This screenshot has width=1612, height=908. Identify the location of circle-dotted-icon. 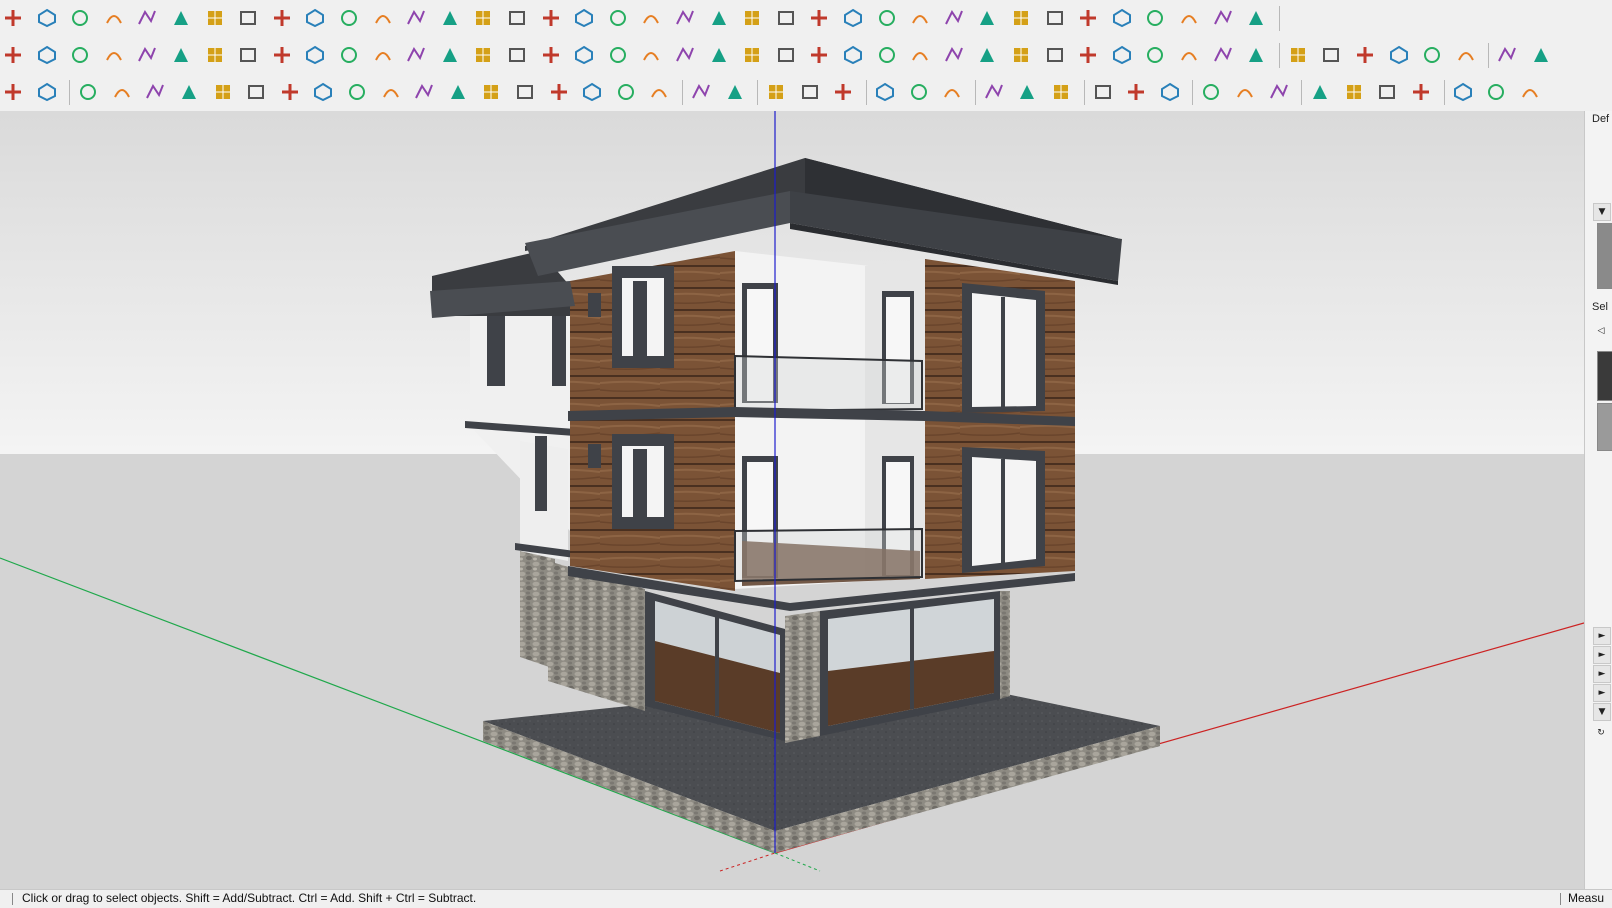
(1223, 55).